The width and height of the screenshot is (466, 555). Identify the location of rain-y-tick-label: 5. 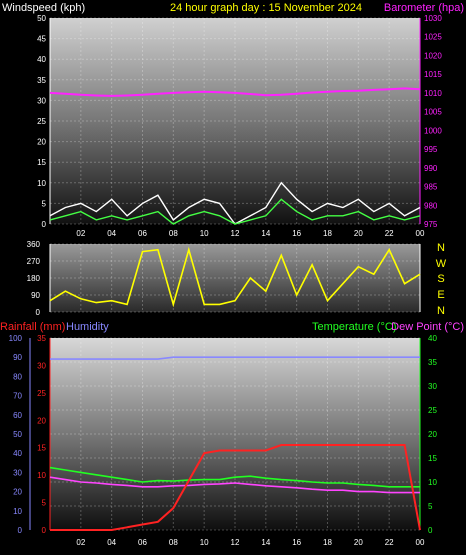
(44, 503).